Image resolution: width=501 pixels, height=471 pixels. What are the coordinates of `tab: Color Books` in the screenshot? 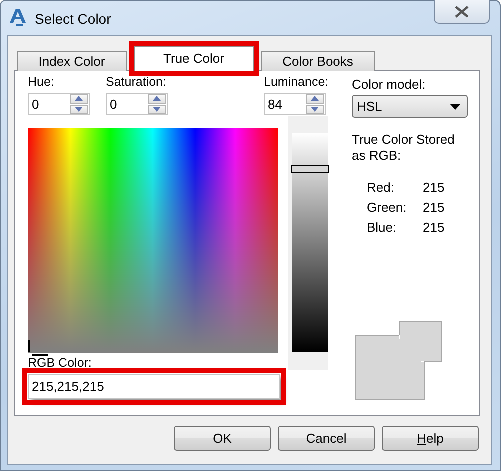 It's located at (318, 61).